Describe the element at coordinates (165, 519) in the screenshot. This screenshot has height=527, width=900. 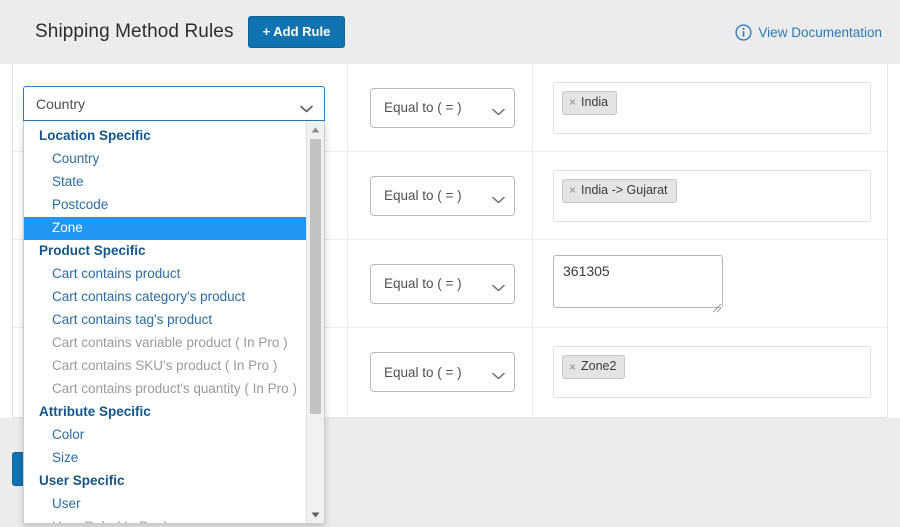
I see `dropdown-option: User Role ( In Pro )` at that location.